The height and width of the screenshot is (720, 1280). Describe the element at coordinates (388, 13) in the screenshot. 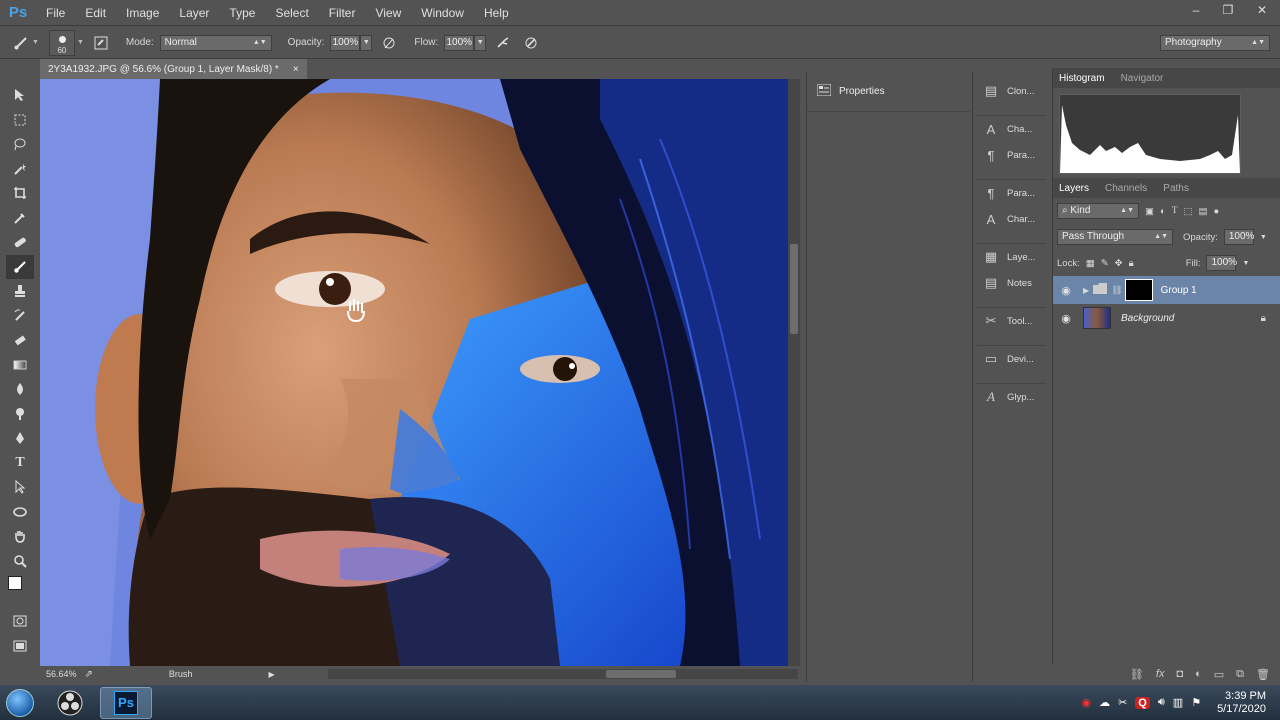

I see `menu-view: View` at that location.